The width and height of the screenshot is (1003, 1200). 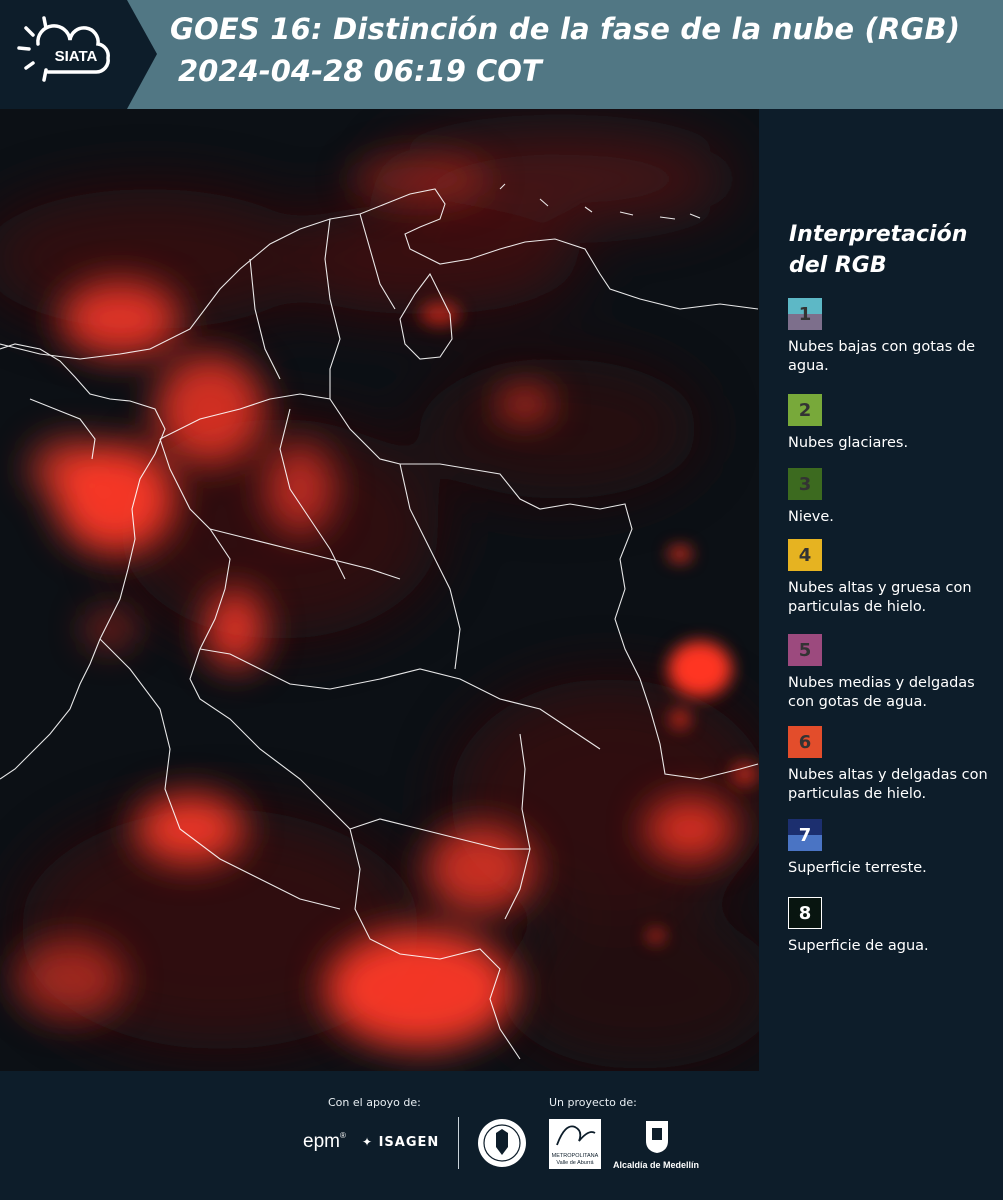 I want to click on alcaldia-shield-icon, so click(x=657, y=1137).